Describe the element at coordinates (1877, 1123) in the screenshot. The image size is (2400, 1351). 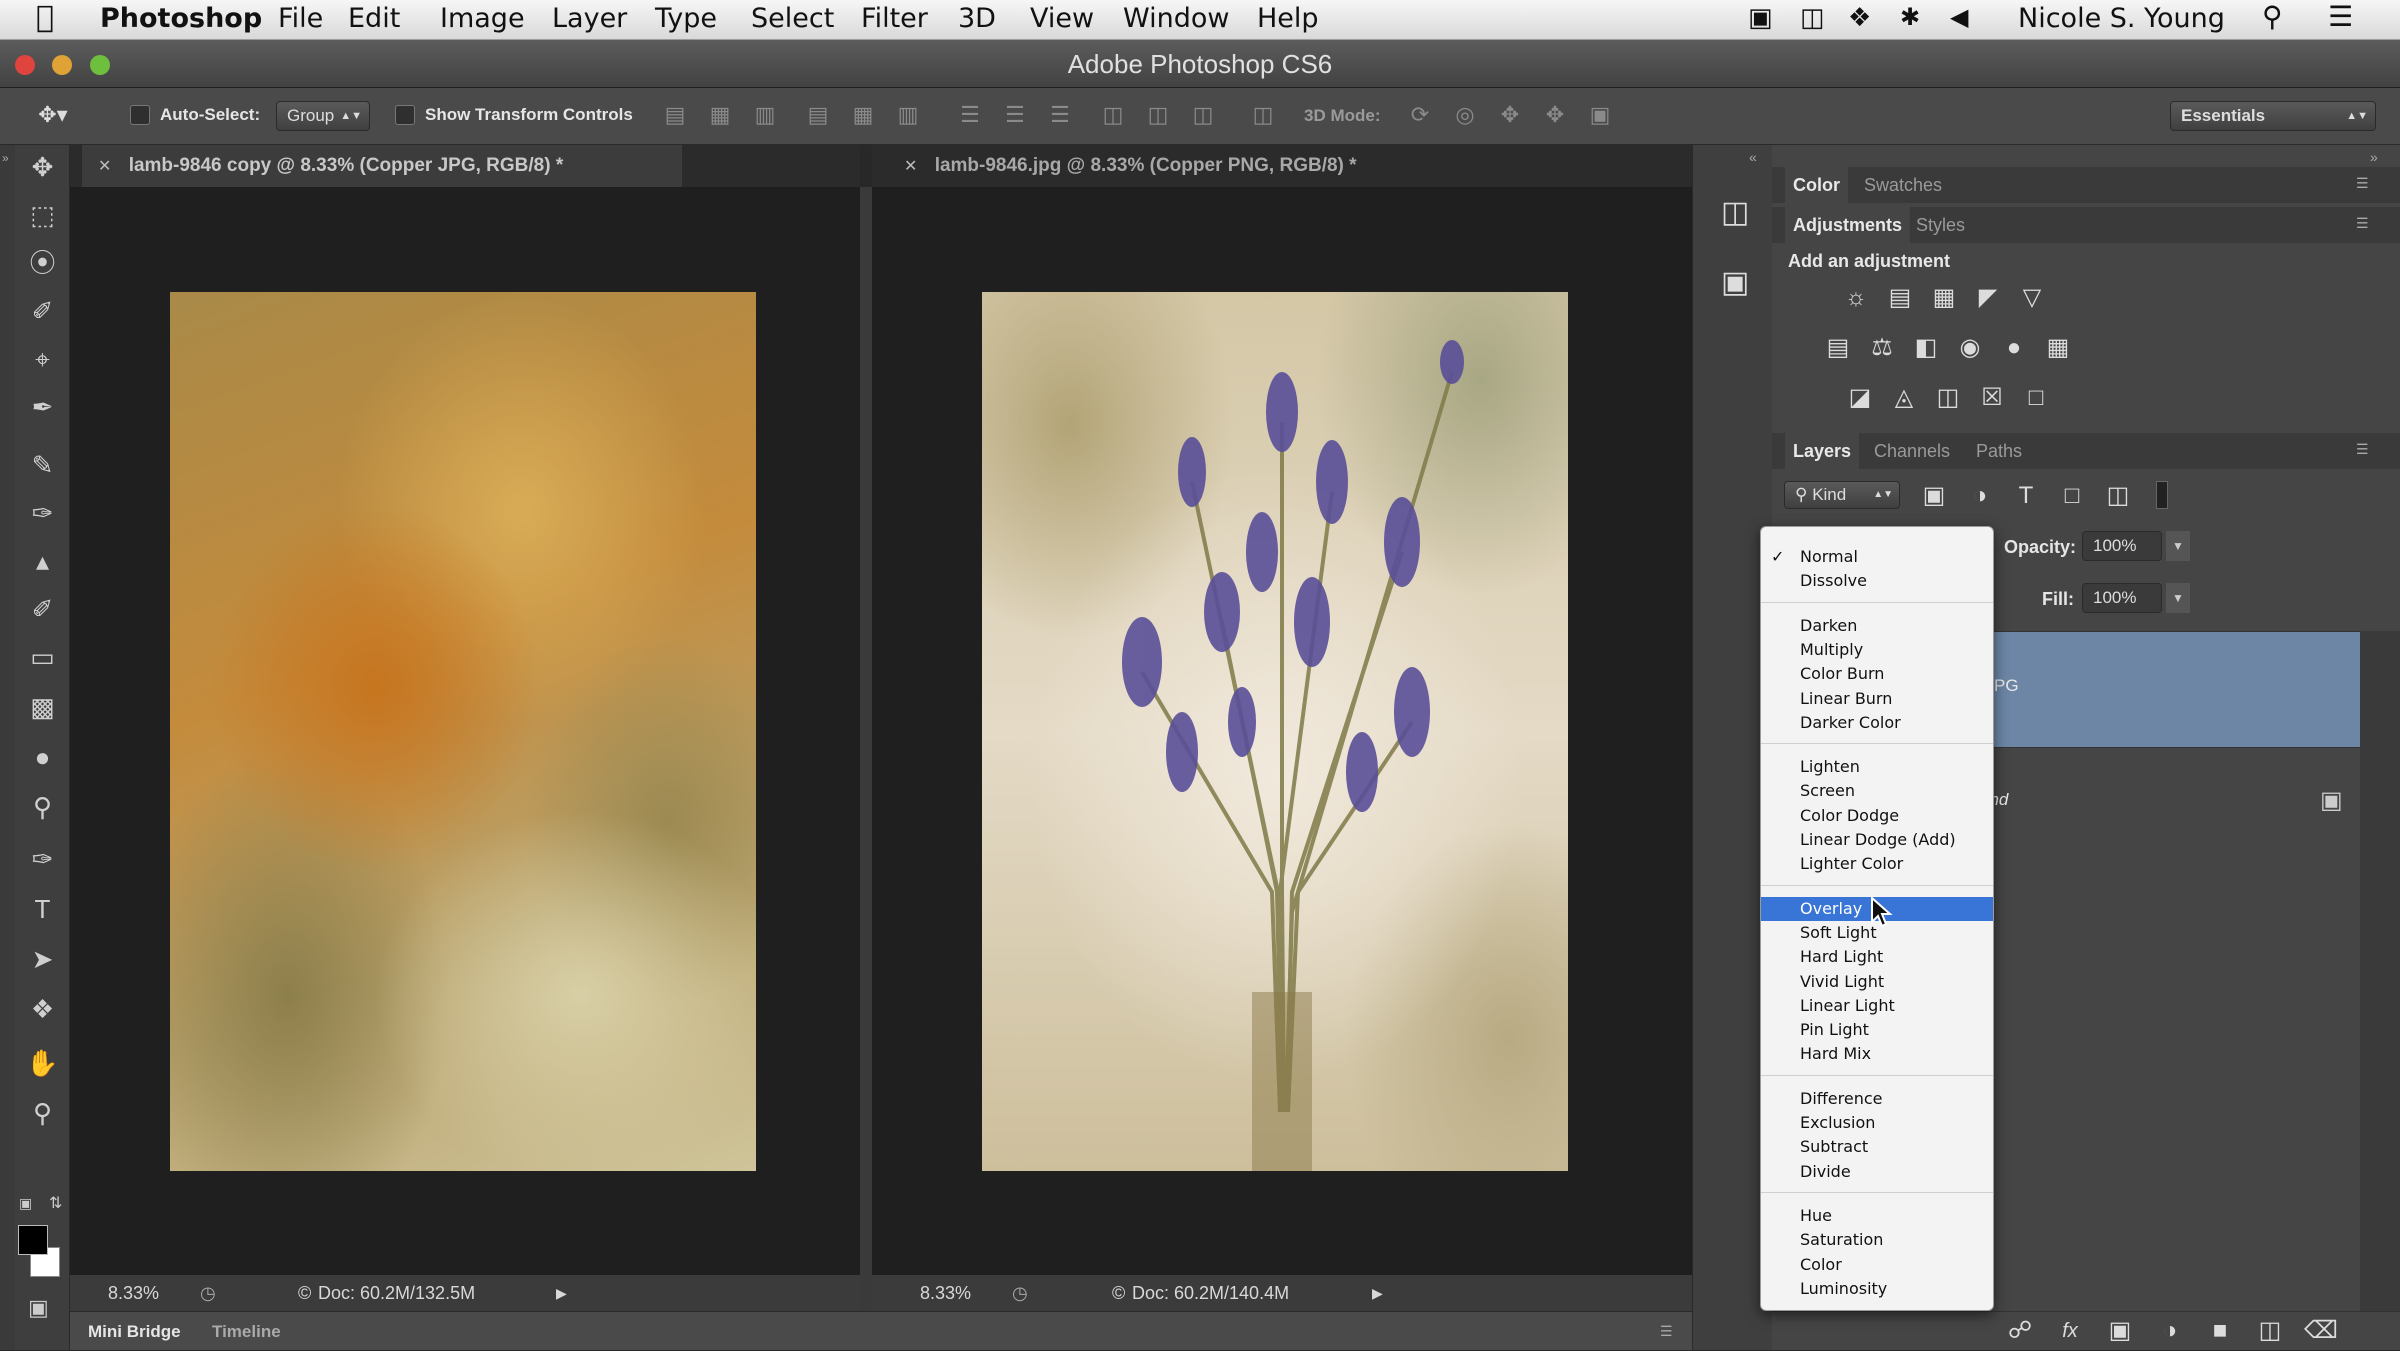
I see `blend-mode-exclusion: Exclusion` at that location.